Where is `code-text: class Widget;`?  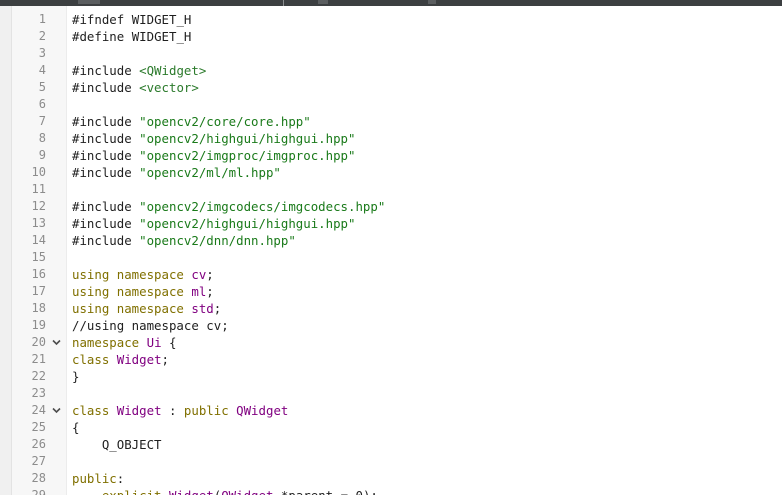 code-text: class Widget; is located at coordinates (120, 359).